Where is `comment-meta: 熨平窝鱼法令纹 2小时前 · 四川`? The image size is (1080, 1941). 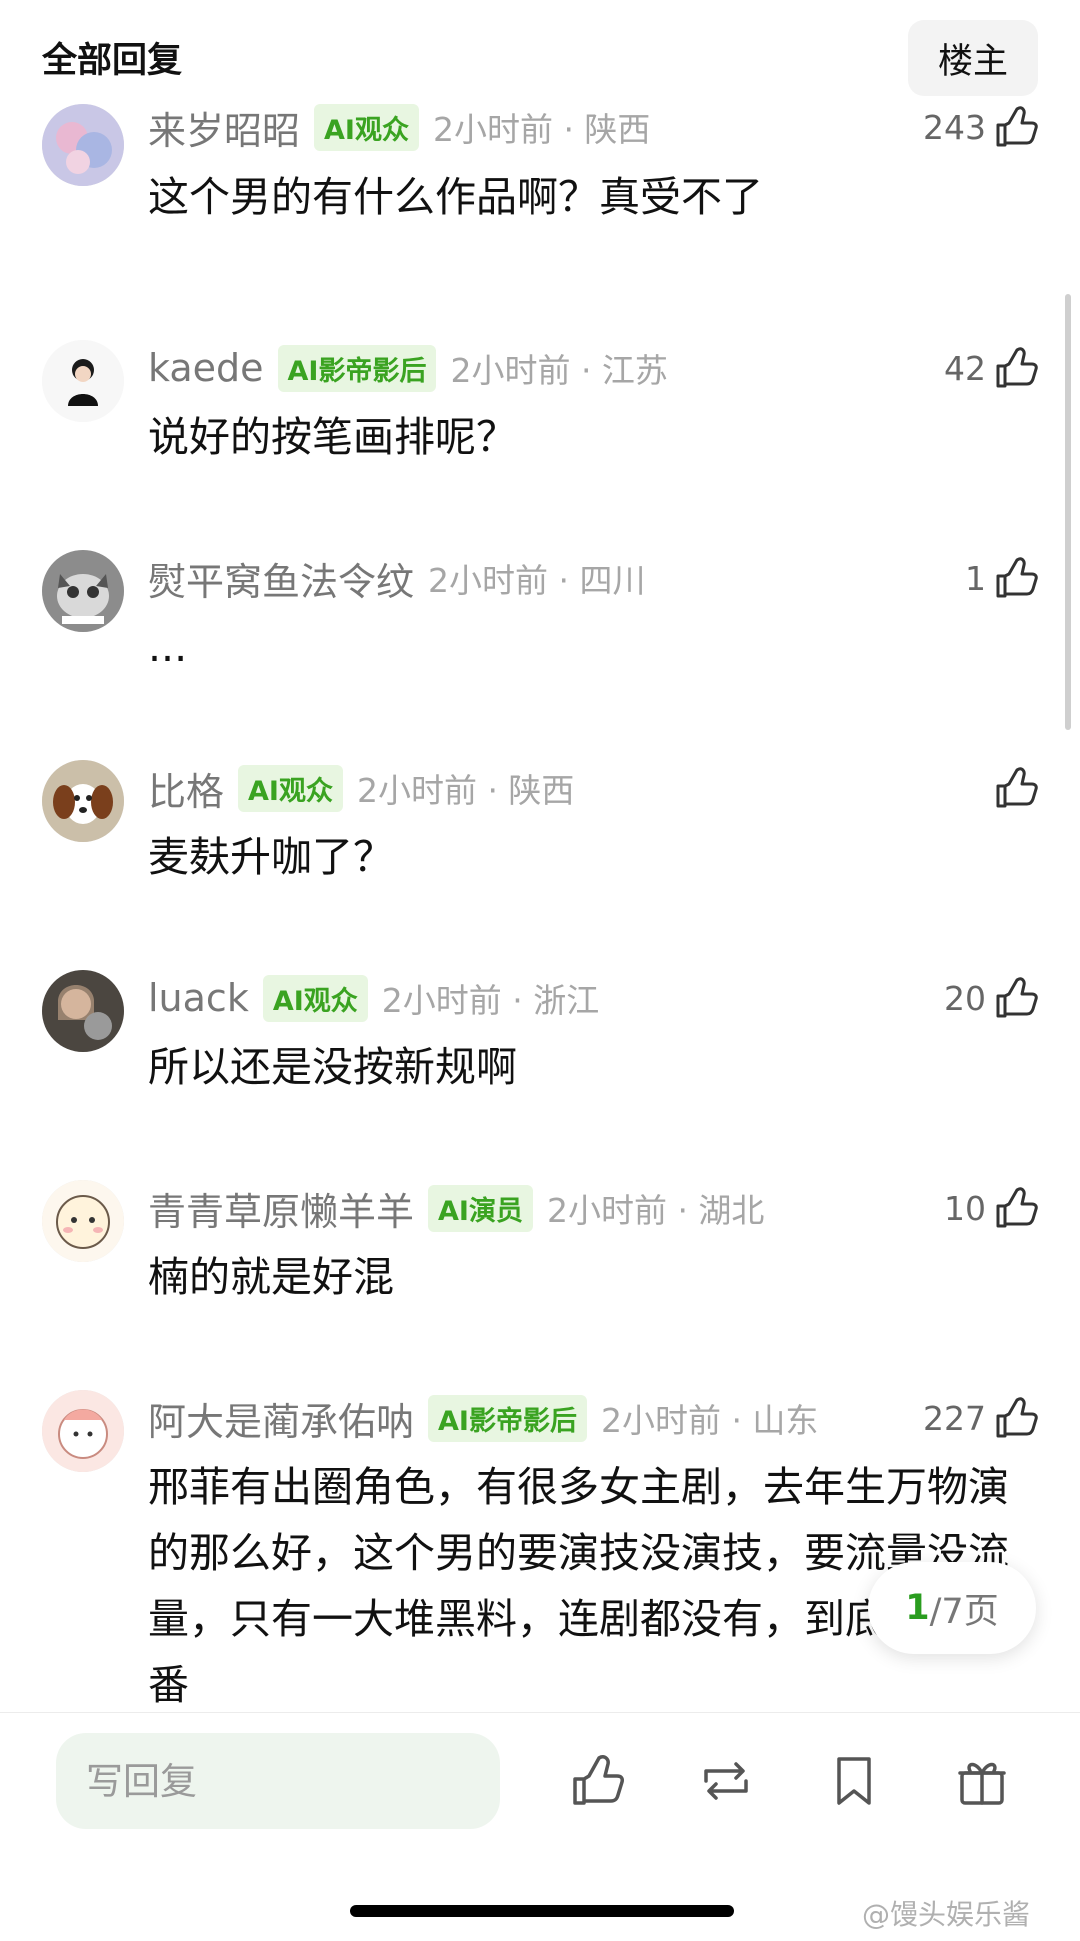
comment-meta: 熨平窝鱼法令纹 2小时前 · 四川 is located at coordinates (396, 578).